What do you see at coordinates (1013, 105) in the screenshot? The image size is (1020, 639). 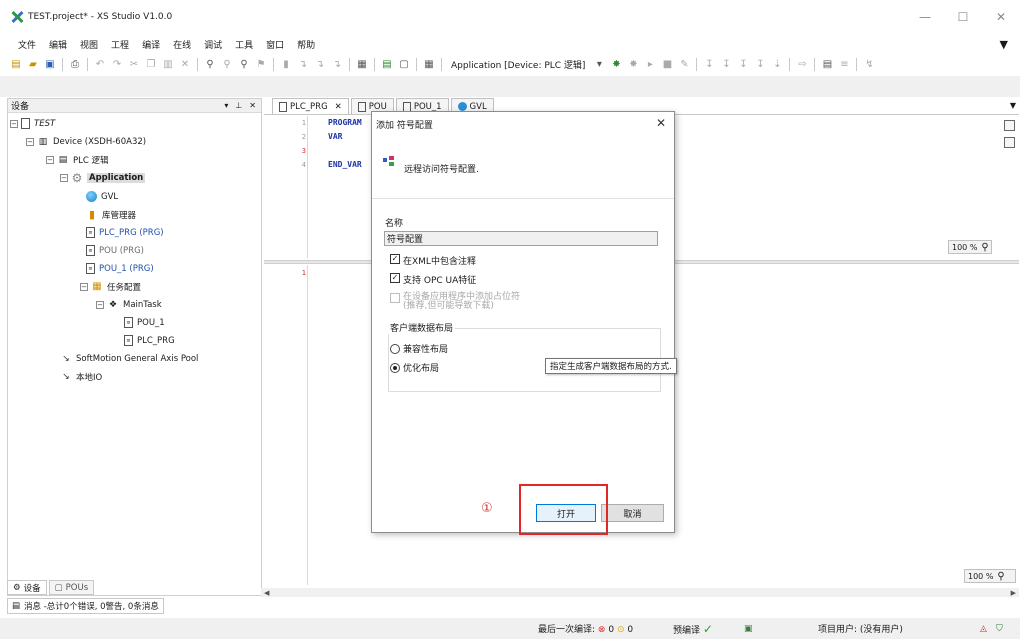 I see `tab-list-dropdown-icon: ▼` at bounding box center [1013, 105].